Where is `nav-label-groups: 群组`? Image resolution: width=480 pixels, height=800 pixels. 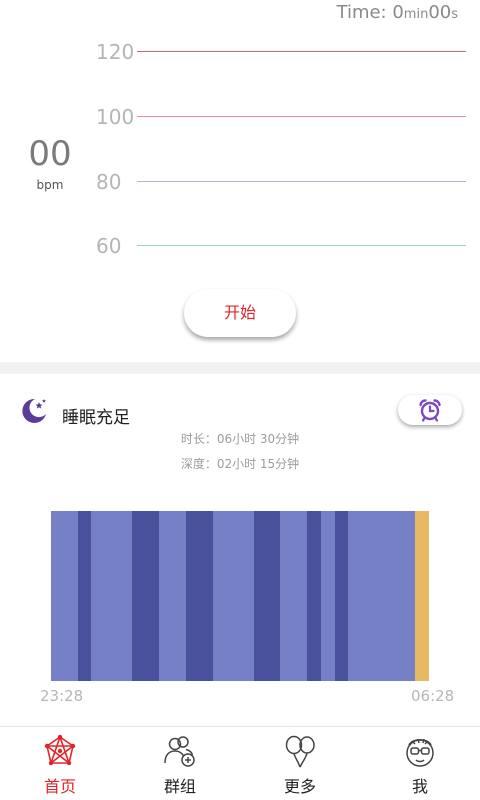
nav-label-groups: 群组 is located at coordinates (179, 786).